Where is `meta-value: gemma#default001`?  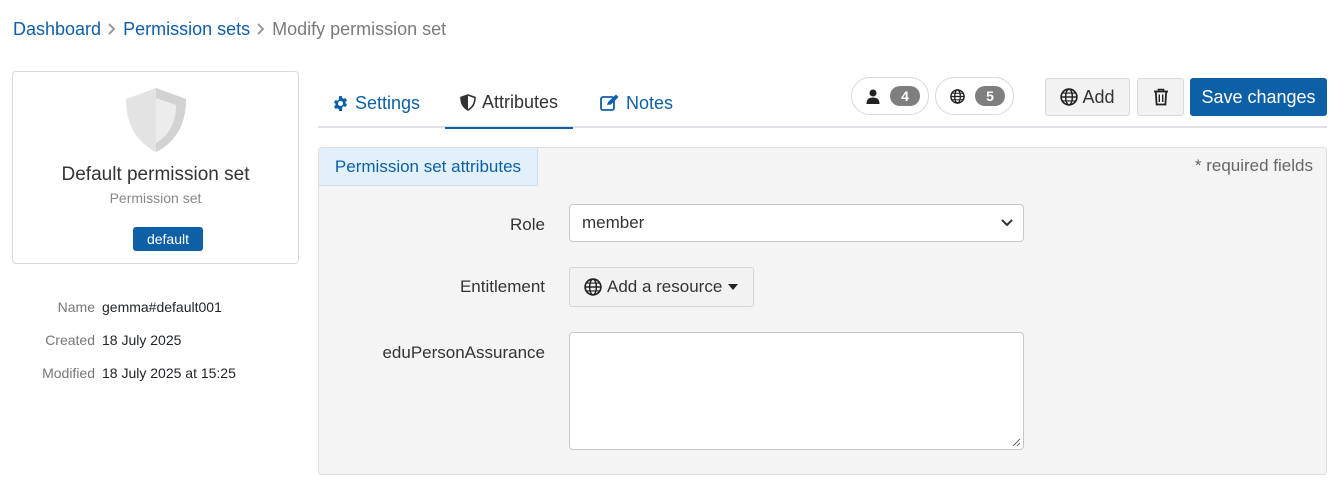
meta-value: gemma#default001 is located at coordinates (162, 306).